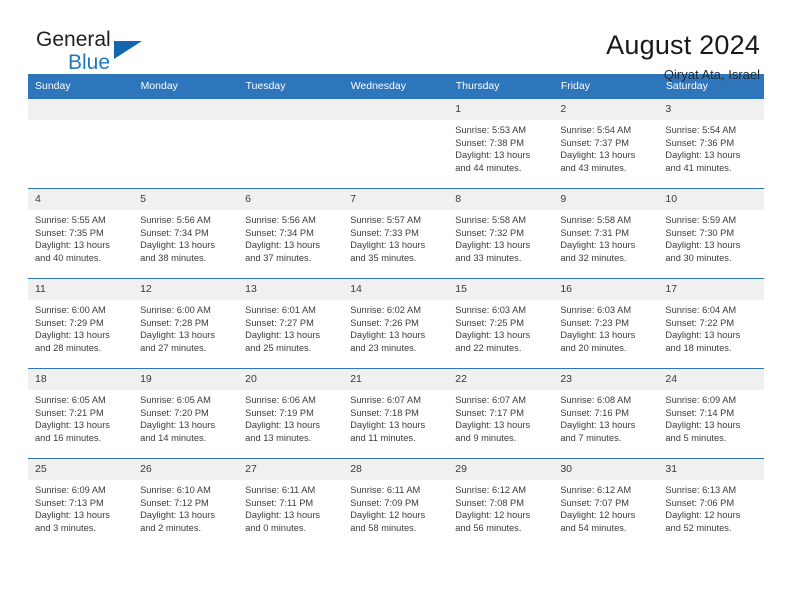  What do you see at coordinates (501, 109) in the screenshot?
I see `day-number: 1` at bounding box center [501, 109].